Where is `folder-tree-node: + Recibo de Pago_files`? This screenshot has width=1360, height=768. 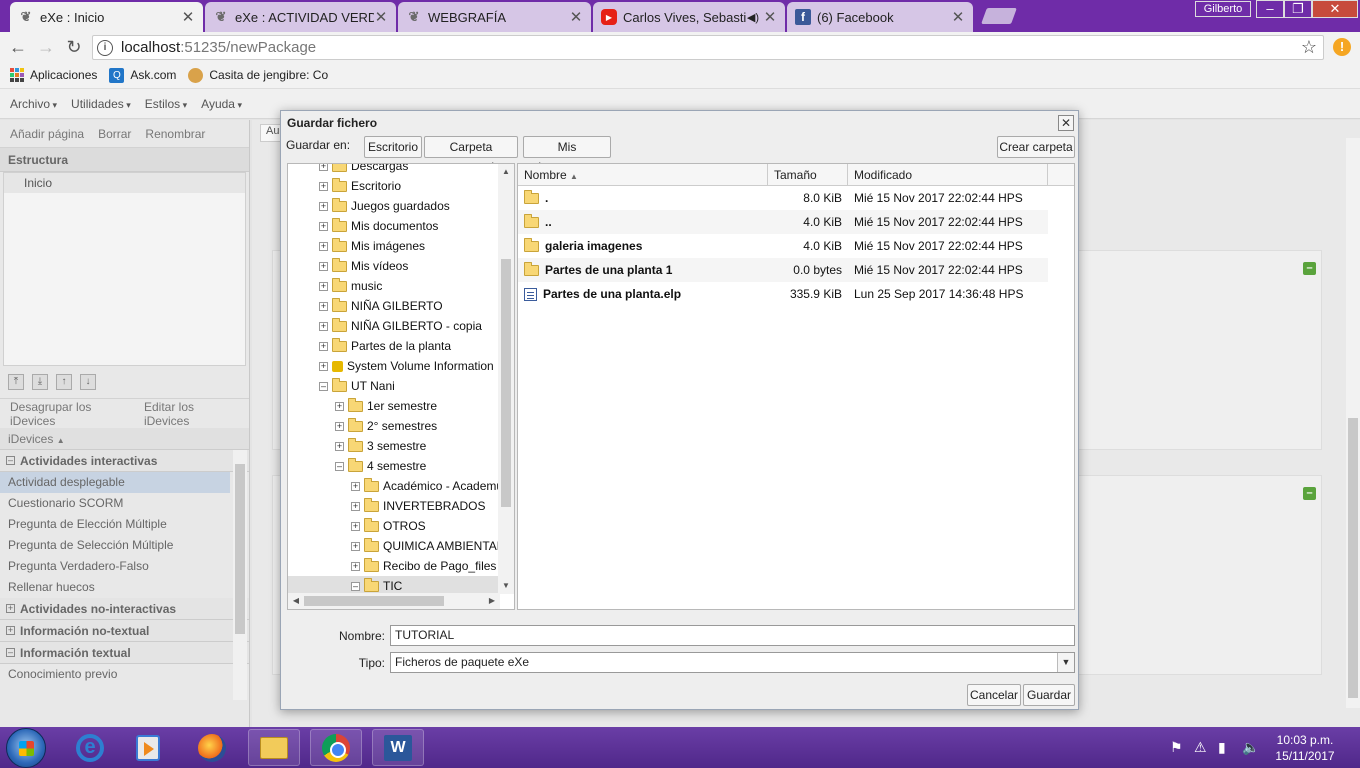 folder-tree-node: + Recibo de Pago_files is located at coordinates (423, 566).